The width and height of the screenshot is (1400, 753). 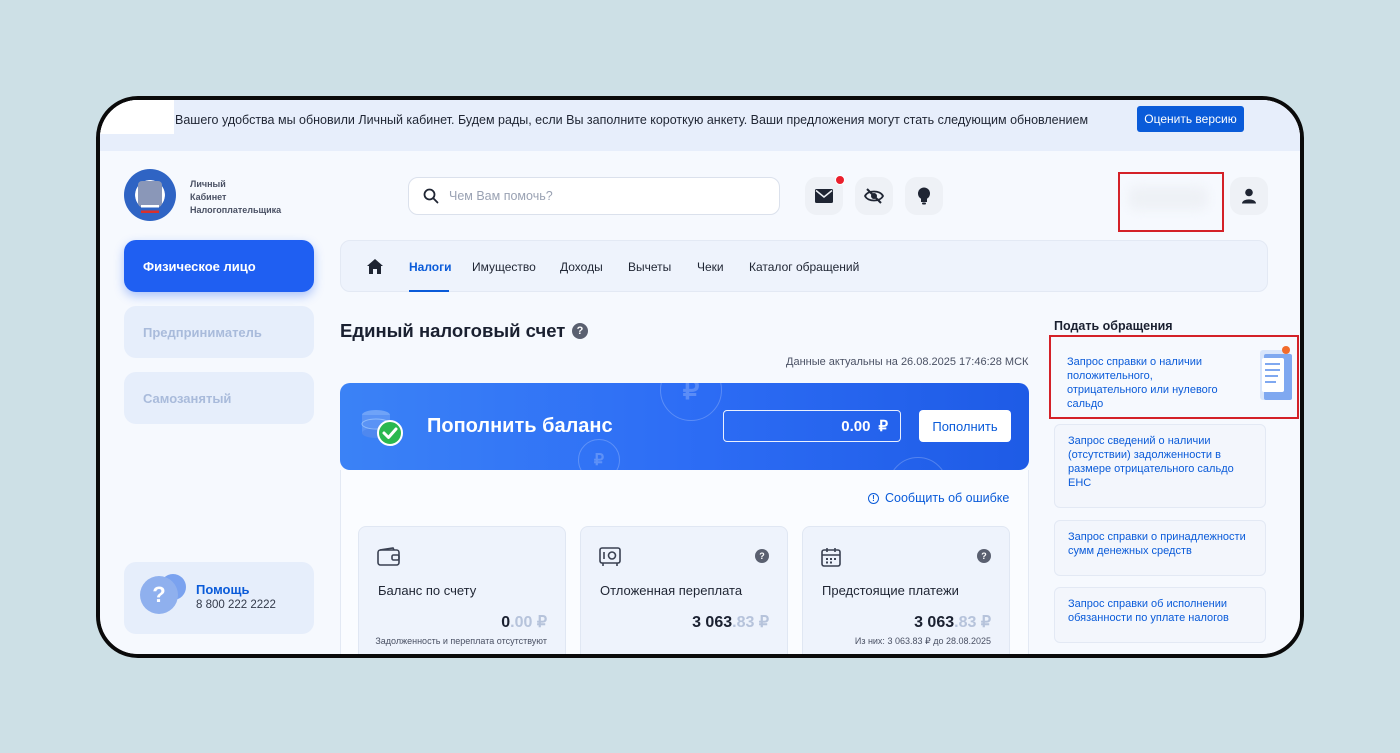 I want to click on lightbulb-icon, so click(x=924, y=196).